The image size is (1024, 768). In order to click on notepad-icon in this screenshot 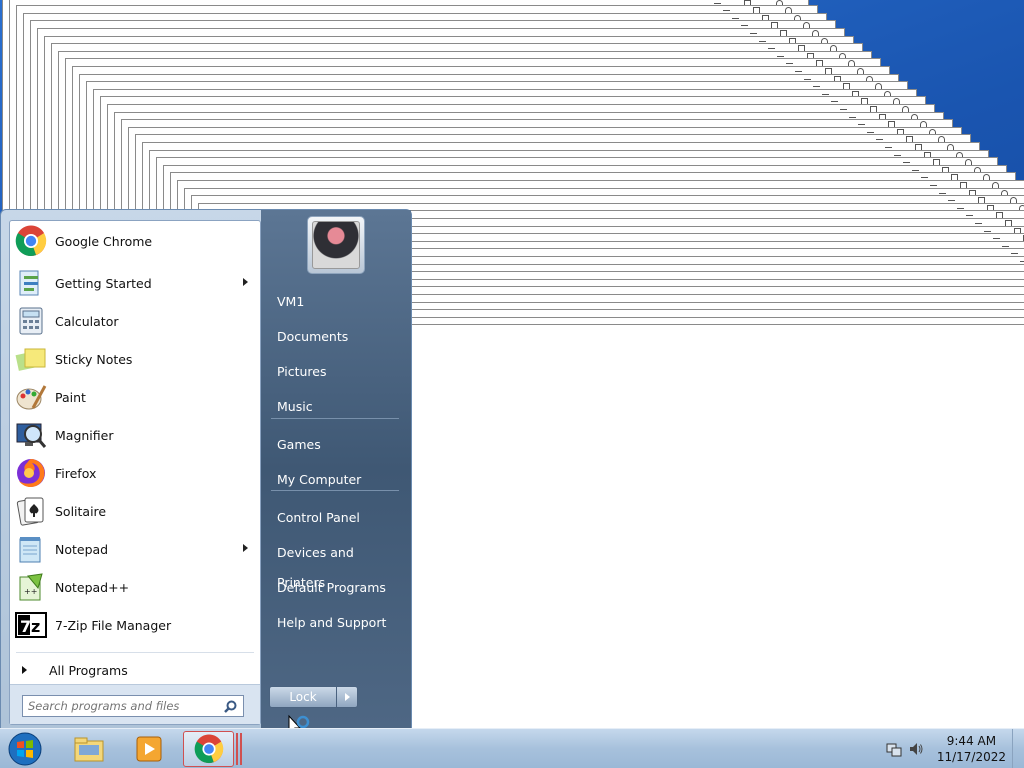, I will do `click(31, 549)`.